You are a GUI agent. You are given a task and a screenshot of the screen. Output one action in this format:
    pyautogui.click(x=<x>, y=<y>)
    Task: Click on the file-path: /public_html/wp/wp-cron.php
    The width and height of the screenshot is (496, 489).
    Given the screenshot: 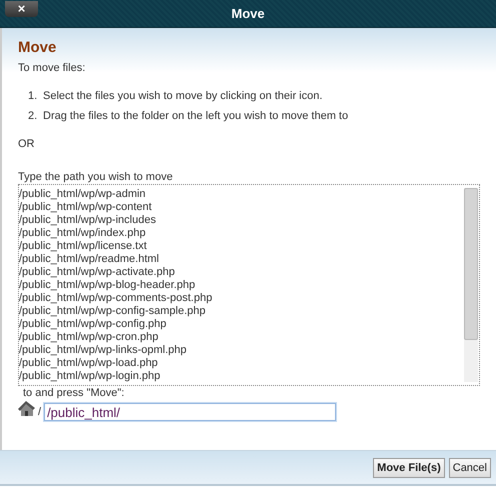 What is the action you would take?
    pyautogui.click(x=241, y=337)
    